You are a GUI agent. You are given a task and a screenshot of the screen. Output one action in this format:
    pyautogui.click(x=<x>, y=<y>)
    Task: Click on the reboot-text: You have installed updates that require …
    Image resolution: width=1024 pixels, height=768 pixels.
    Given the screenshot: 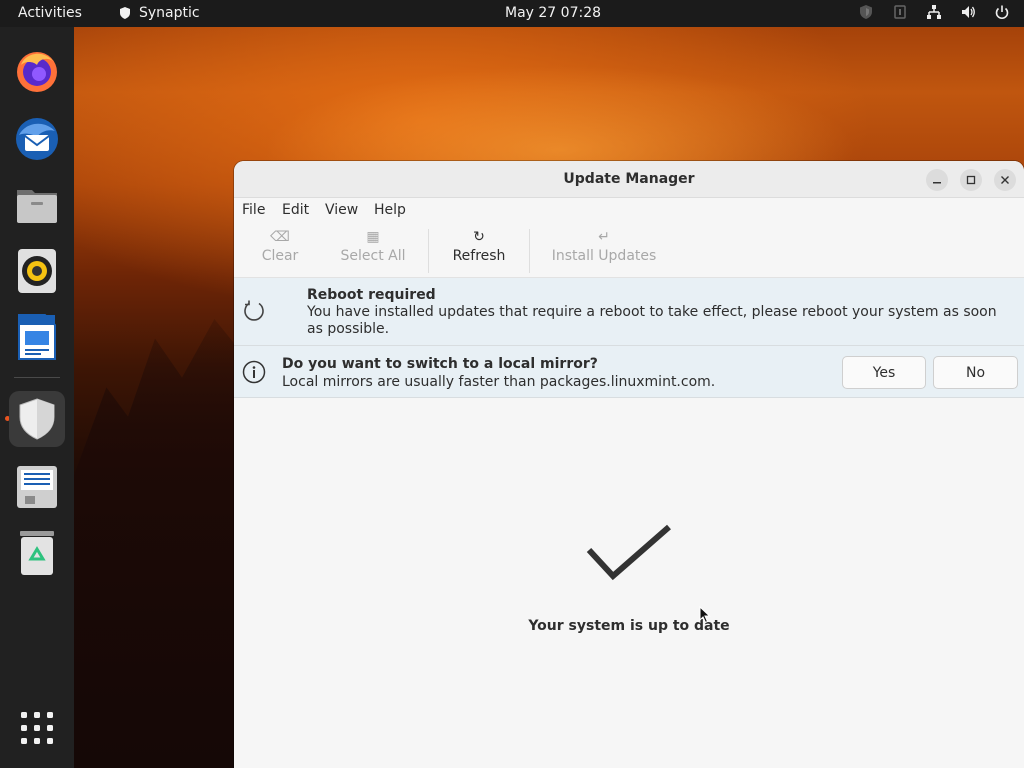 What is the action you would take?
    pyautogui.click(x=652, y=320)
    